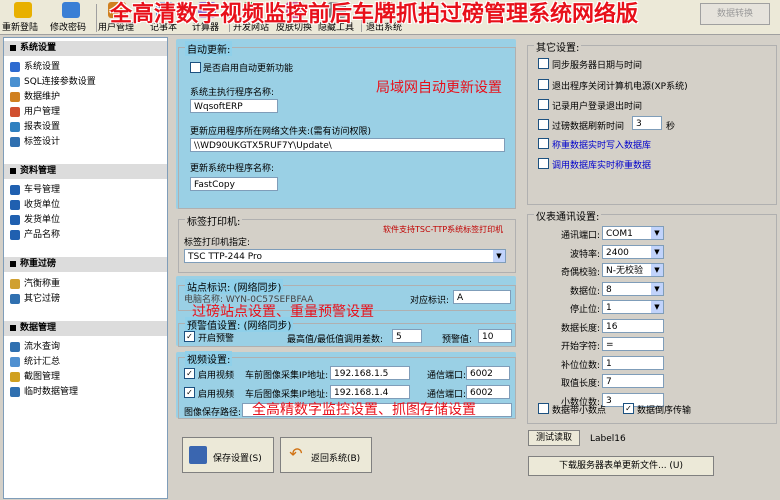 The image size is (780, 500). What do you see at coordinates (430, 301) in the screenshot?
I see `station-id-label: 对应标识:` at bounding box center [430, 301].